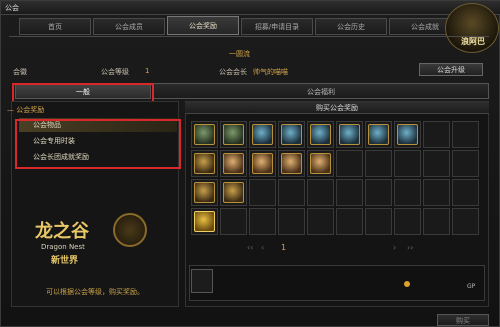 This screenshot has height=327, width=500. I want to click on subtab-guild-welfare: 公会福利, so click(321, 91).